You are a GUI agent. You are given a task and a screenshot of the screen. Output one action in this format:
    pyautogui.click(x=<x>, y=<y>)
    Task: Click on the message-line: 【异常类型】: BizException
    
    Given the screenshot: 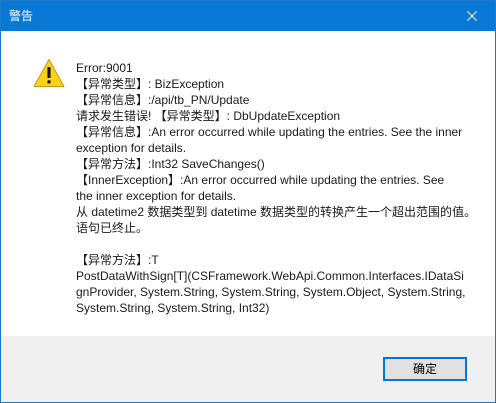 What is the action you would take?
    pyautogui.click(x=150, y=84)
    